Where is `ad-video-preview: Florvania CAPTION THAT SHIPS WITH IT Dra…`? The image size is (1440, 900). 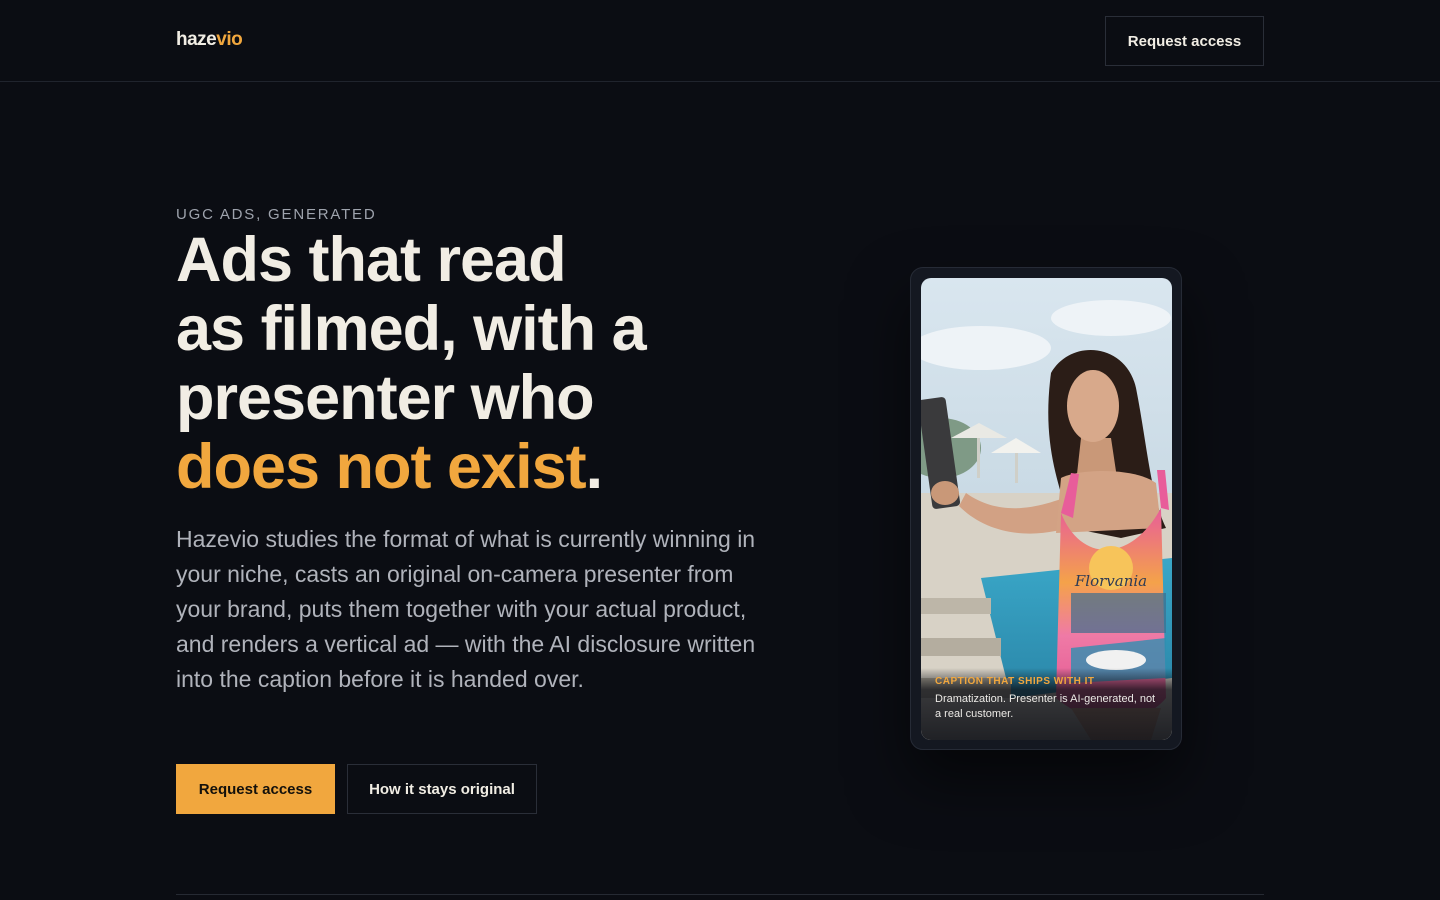 ad-video-preview: Florvania CAPTION THAT SHIPS WITH IT Dra… is located at coordinates (1046, 509).